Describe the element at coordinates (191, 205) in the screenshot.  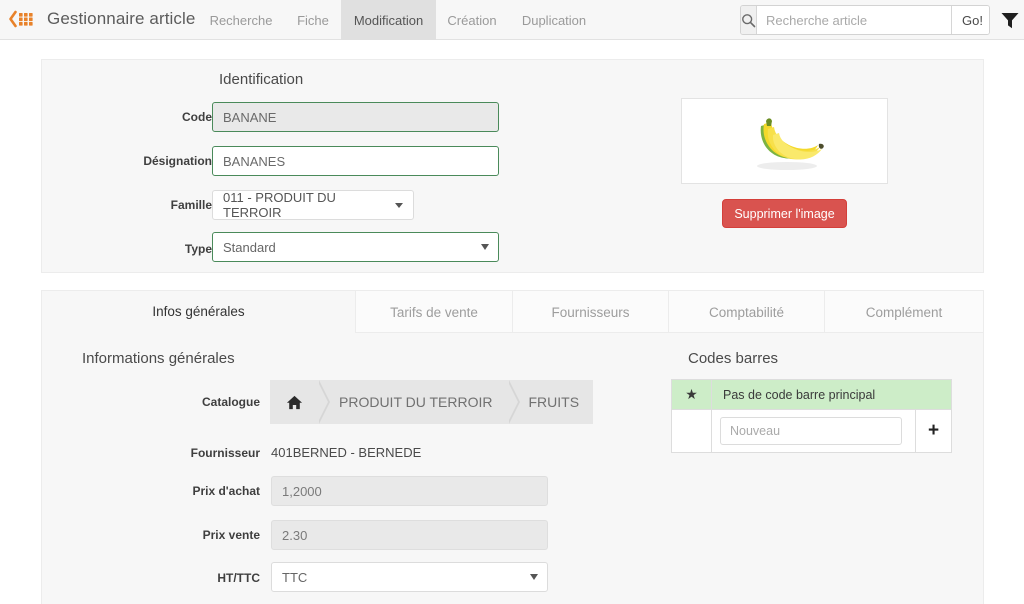
I see `famille-label: Famille` at that location.